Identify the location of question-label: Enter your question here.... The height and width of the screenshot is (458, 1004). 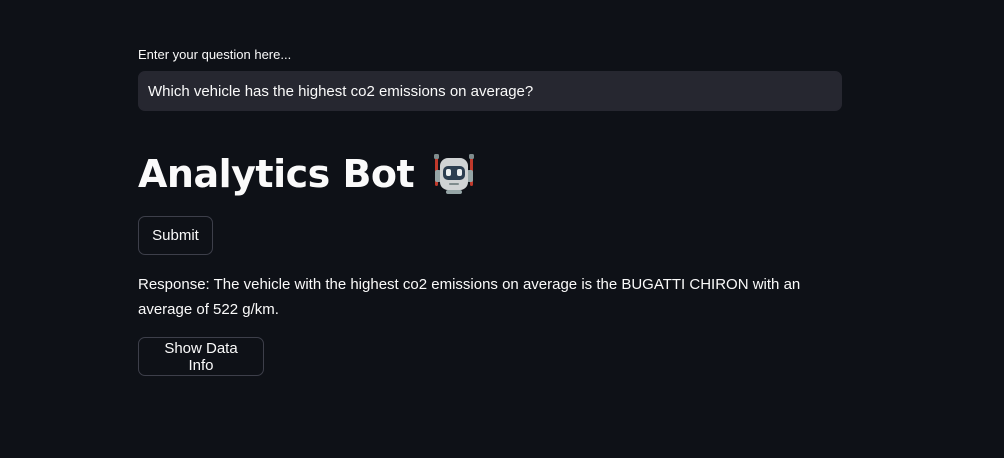
(215, 54).